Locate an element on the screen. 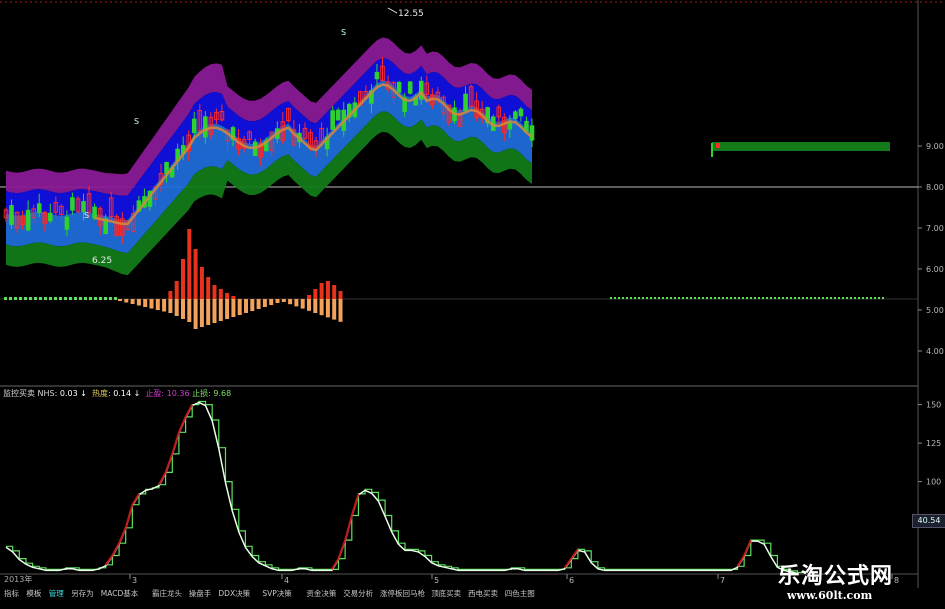 The height and width of the screenshot is (609, 945). tab-6: 操盘手 is located at coordinates (200, 594).